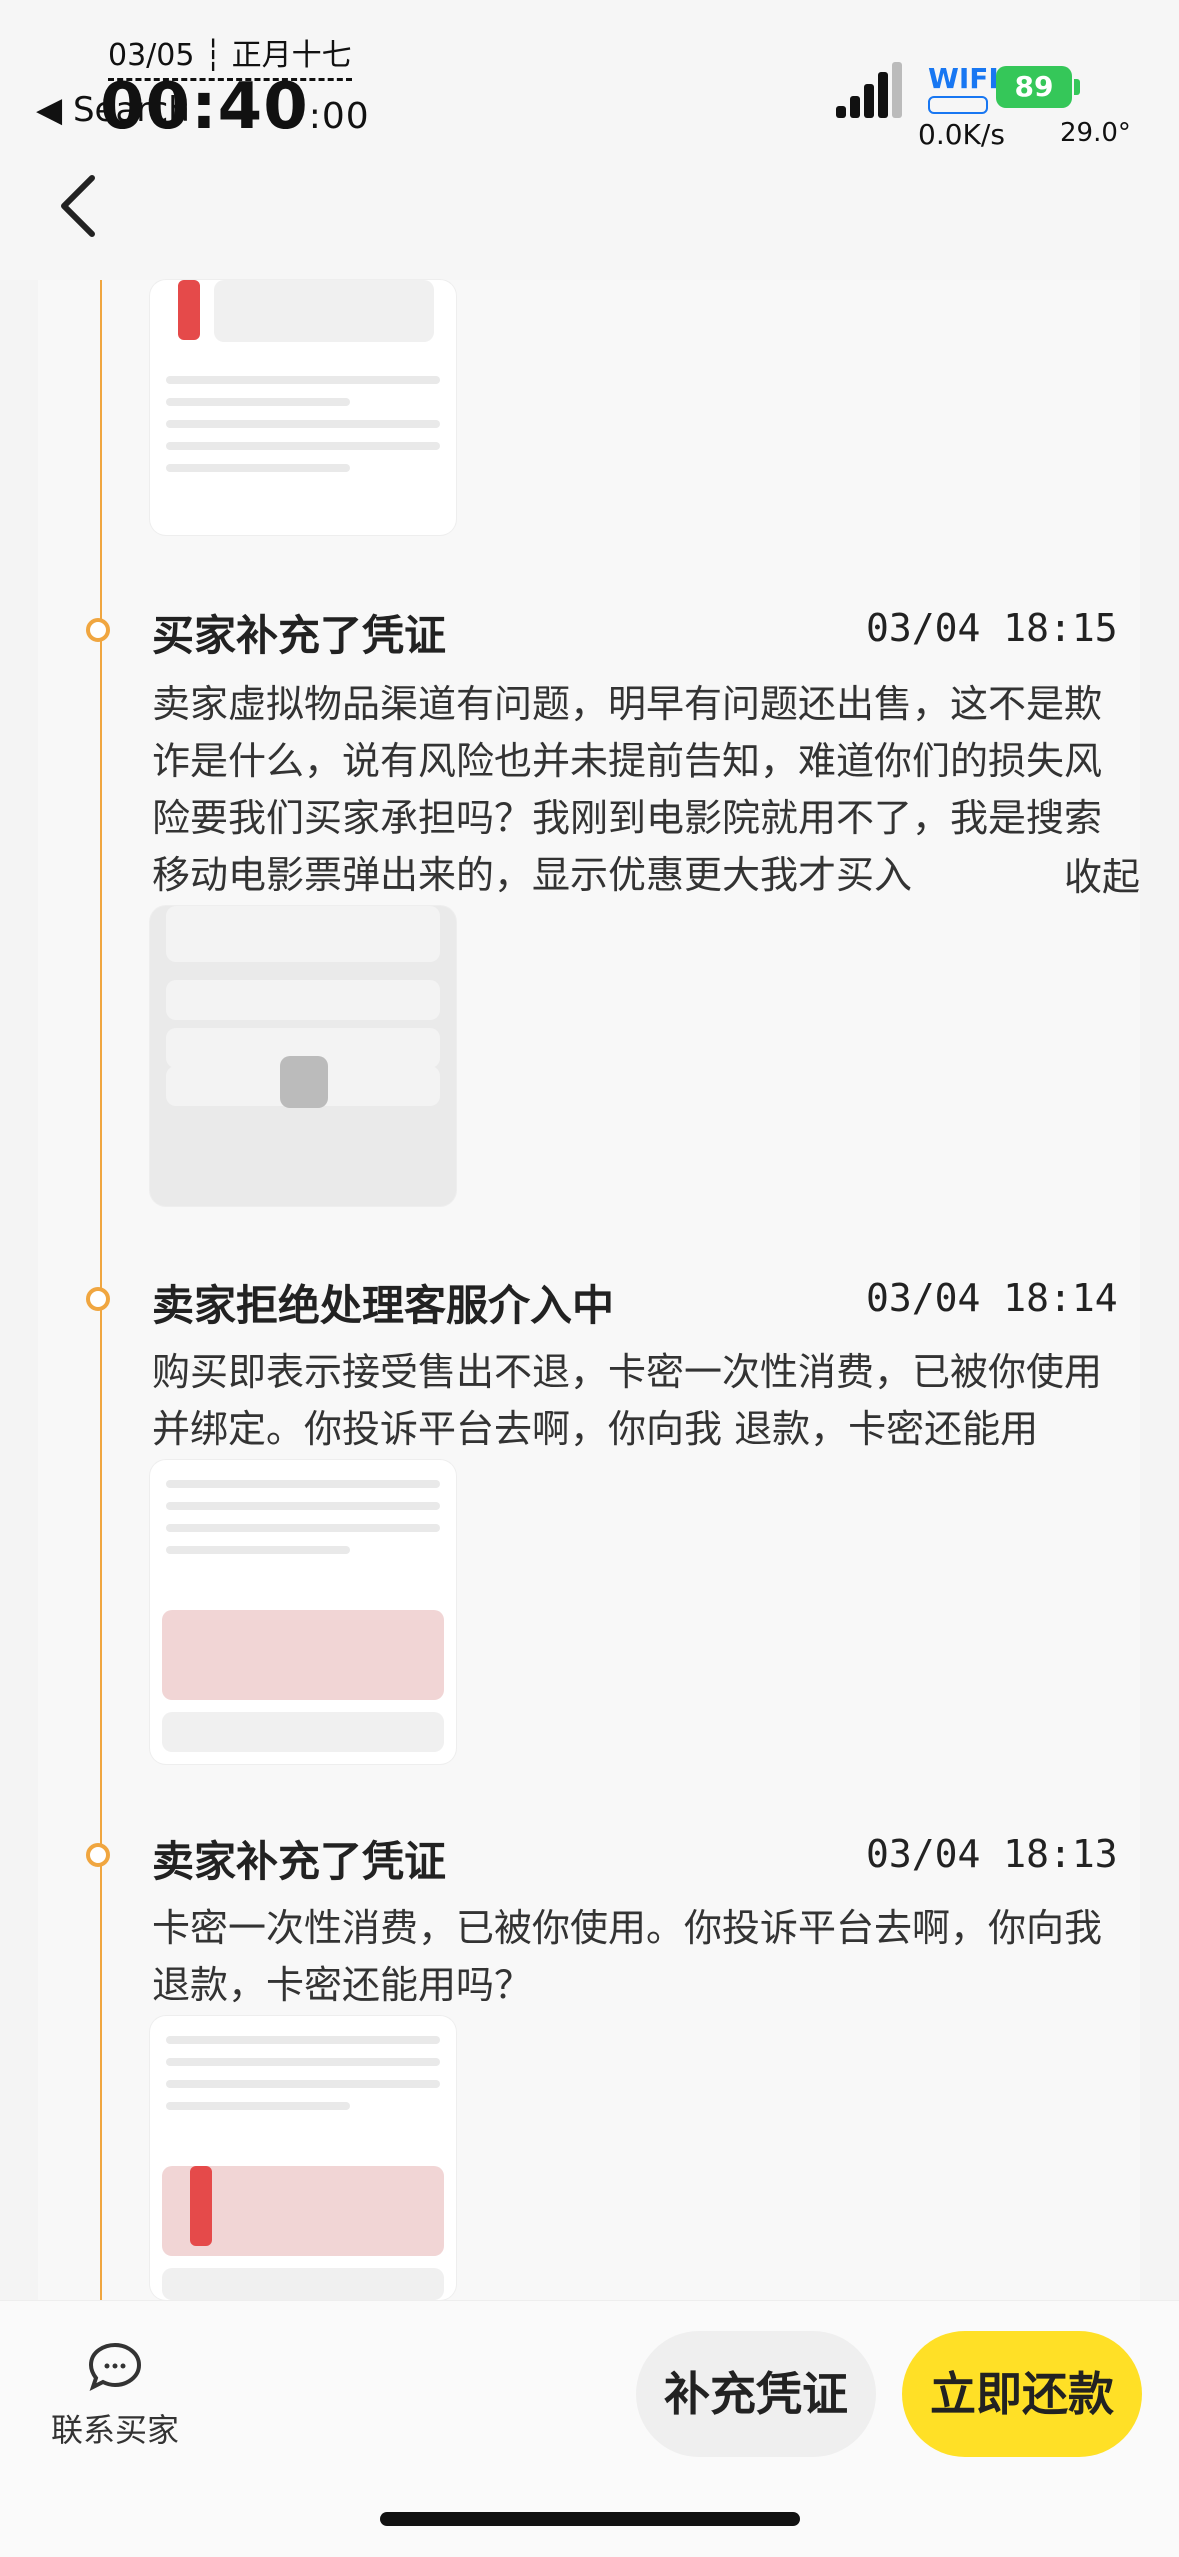  I want to click on battery-indicator: 89, so click(1038, 87).